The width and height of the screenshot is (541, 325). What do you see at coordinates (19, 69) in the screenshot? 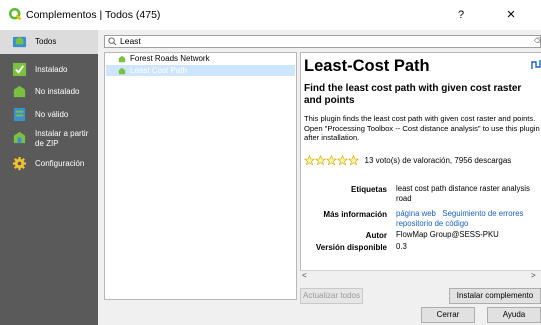
I see `installed-plugins-icon` at bounding box center [19, 69].